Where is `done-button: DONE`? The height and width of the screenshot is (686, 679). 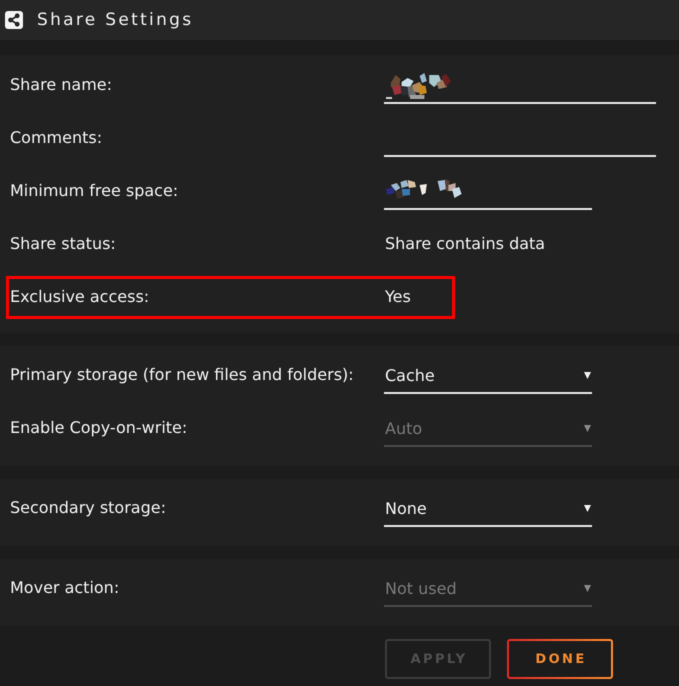 done-button: DONE is located at coordinates (560, 659).